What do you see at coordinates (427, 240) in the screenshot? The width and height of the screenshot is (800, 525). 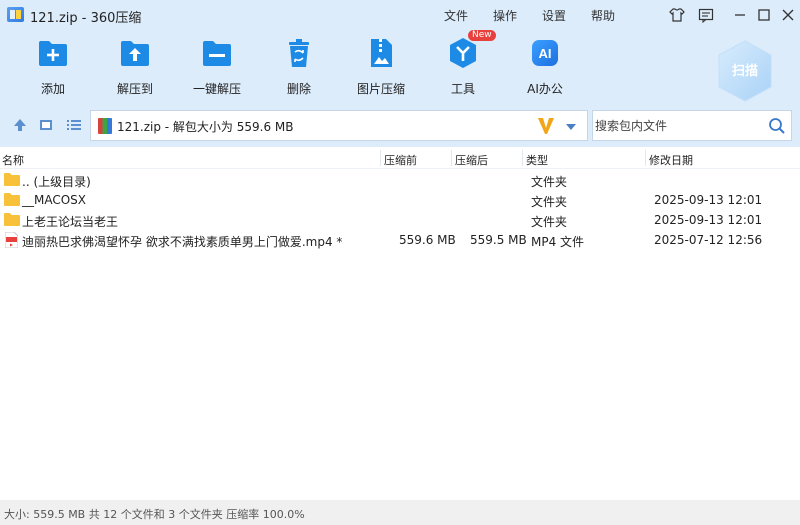 I see `file-size-before: 559.6 MB` at bounding box center [427, 240].